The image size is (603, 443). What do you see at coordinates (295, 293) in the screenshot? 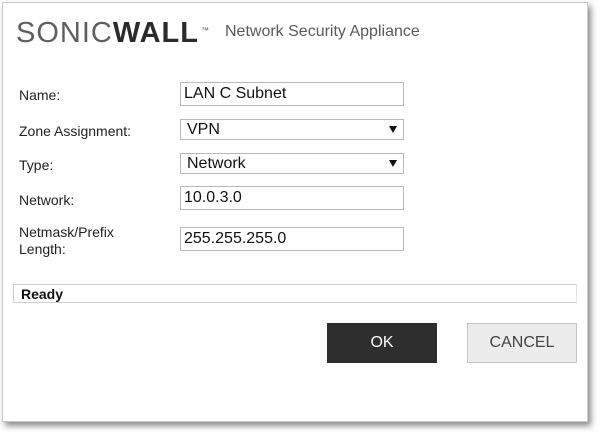
I see `status-bar: Ready` at bounding box center [295, 293].